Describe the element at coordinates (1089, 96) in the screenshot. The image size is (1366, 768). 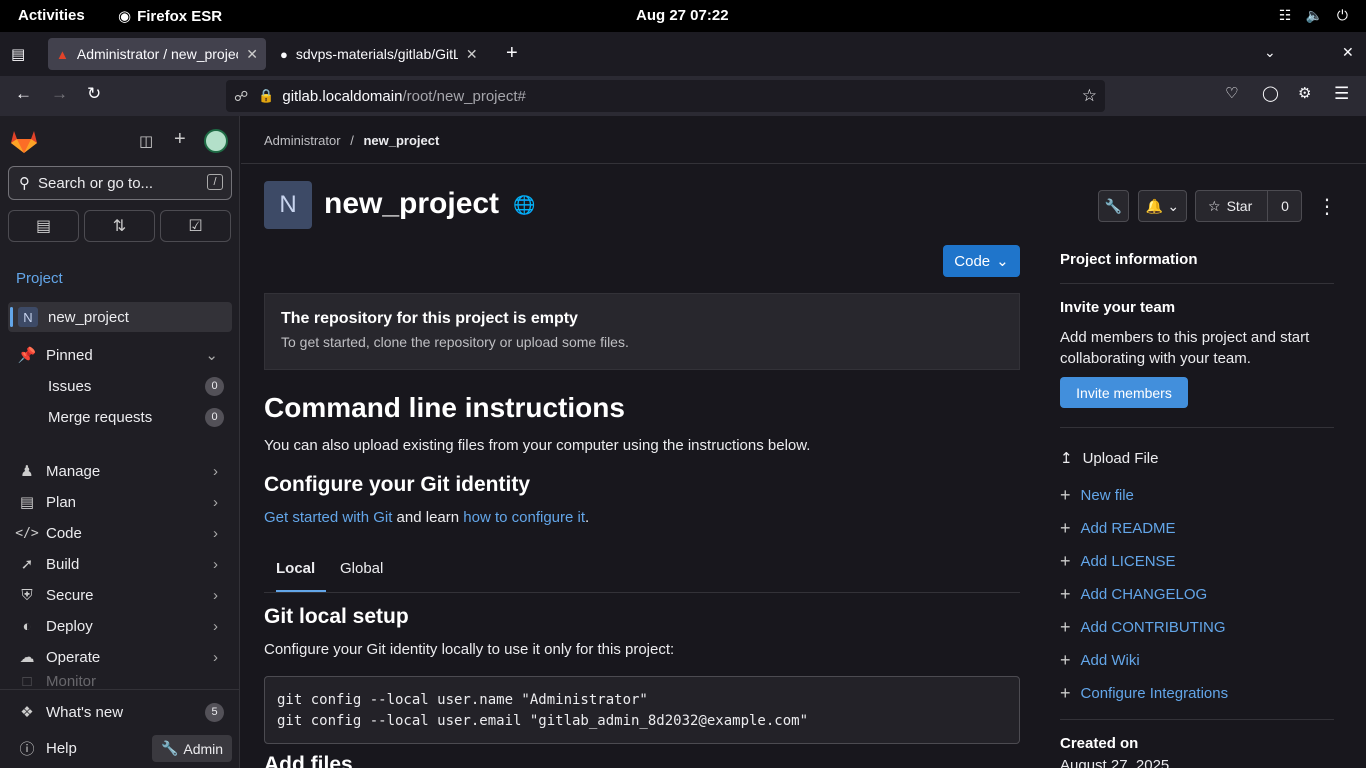
I see `bookmark-star-icon: ☆` at that location.